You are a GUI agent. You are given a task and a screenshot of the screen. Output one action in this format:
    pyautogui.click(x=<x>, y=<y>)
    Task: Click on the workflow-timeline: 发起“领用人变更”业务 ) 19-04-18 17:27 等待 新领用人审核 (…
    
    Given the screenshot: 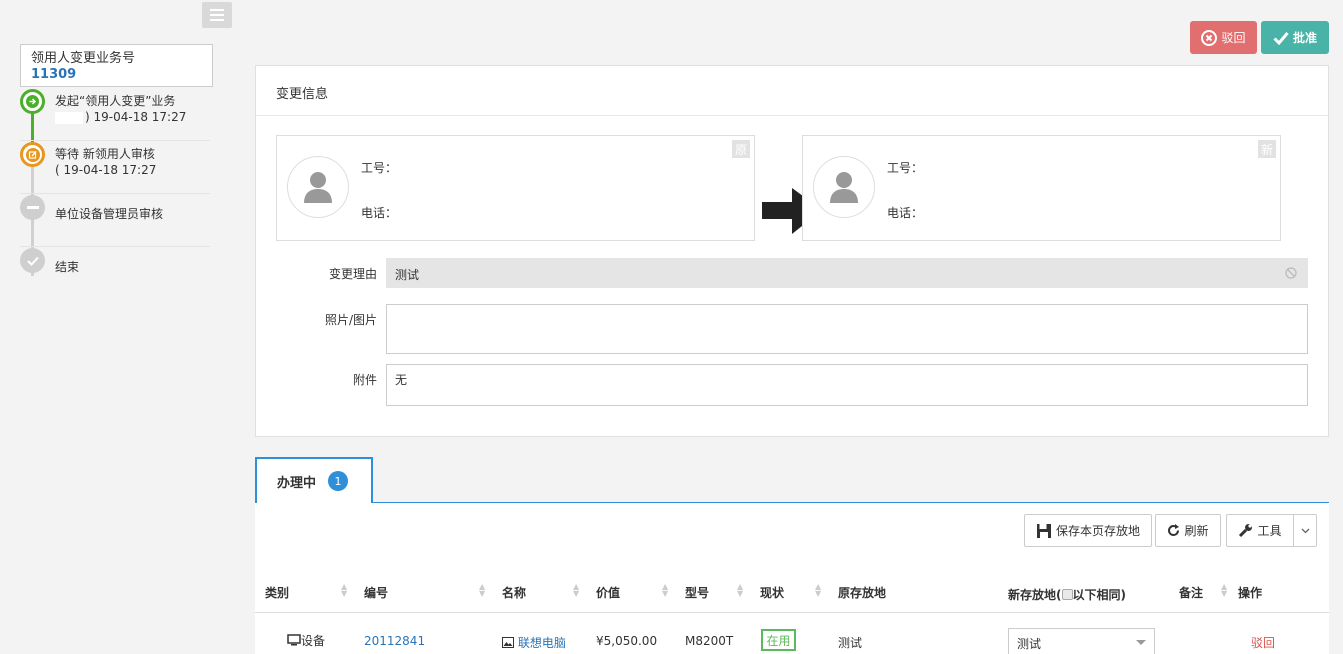 What is the action you would take?
    pyautogui.click(x=115, y=194)
    